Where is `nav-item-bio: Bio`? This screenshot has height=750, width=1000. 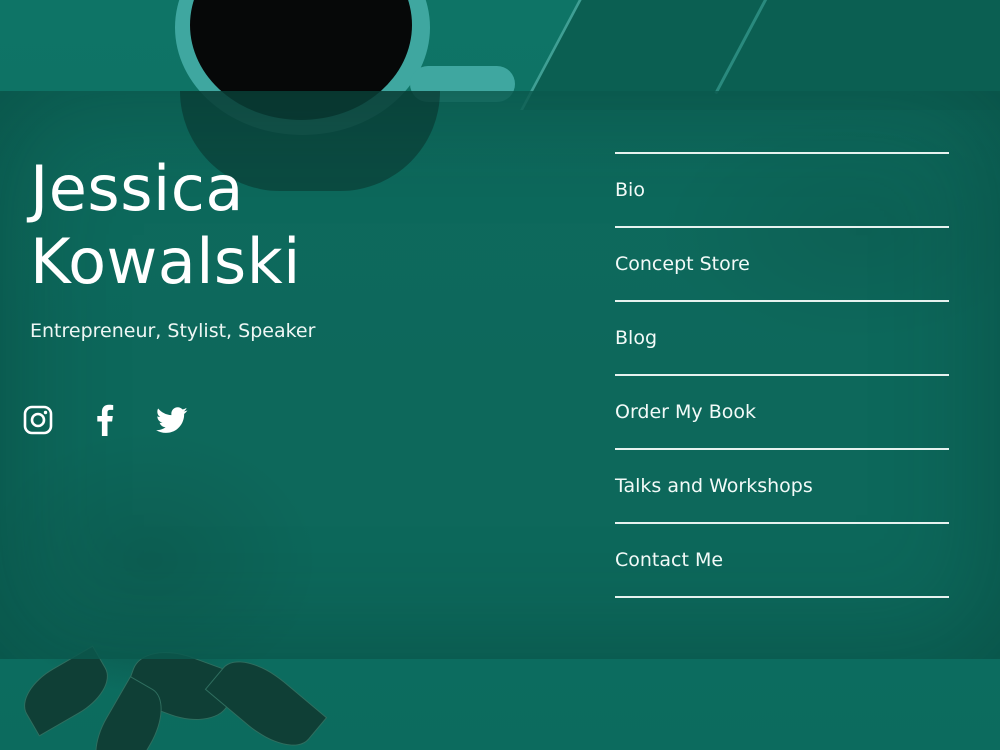 nav-item-bio: Bio is located at coordinates (782, 191).